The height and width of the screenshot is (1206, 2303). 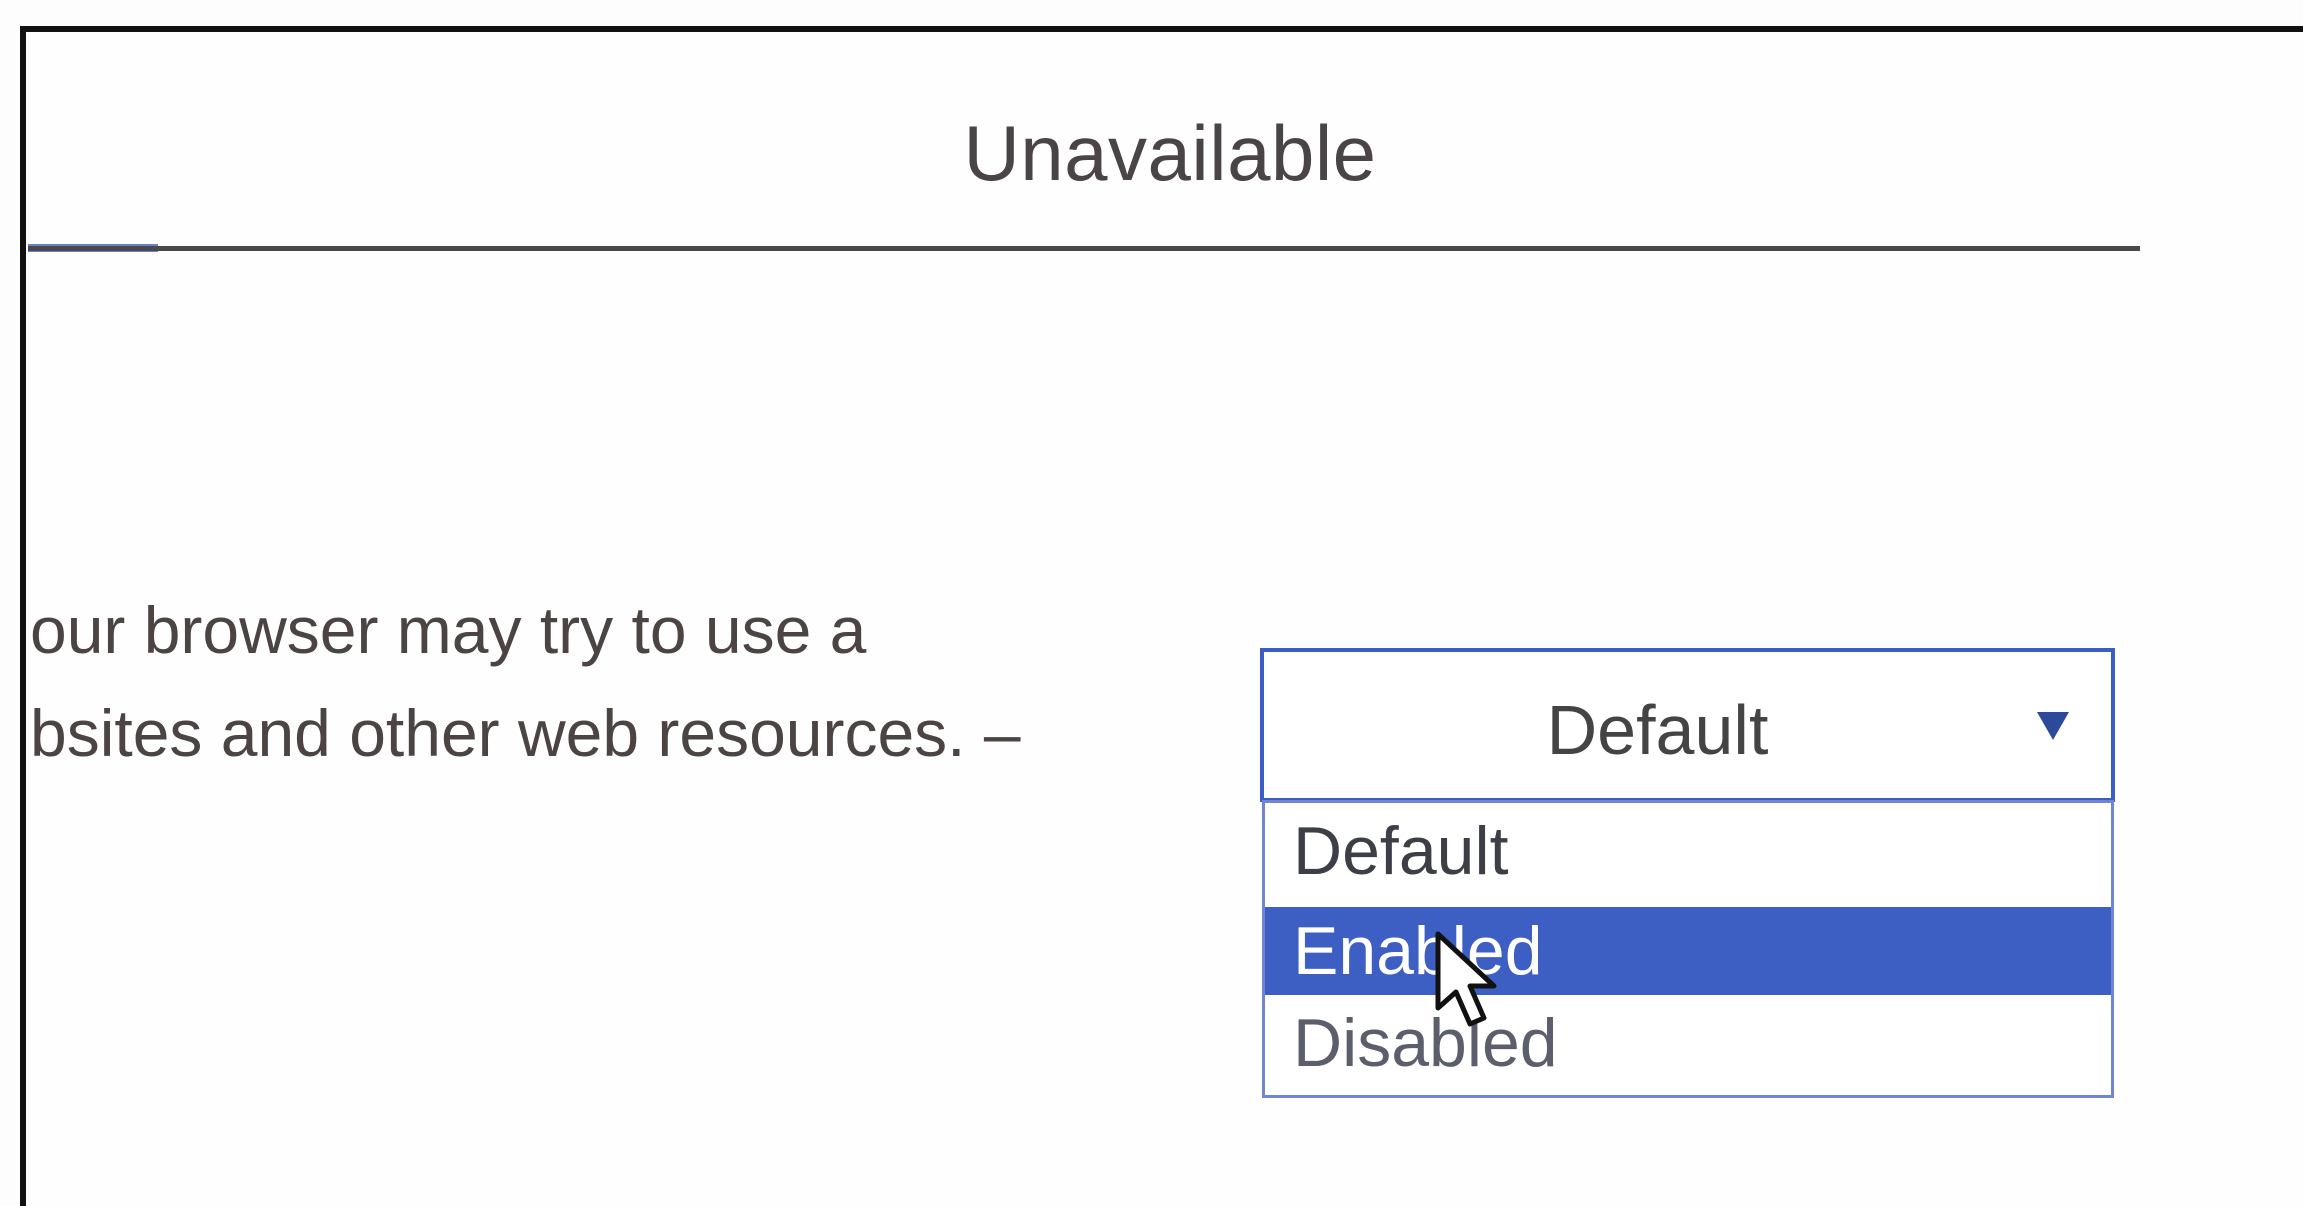 What do you see at coordinates (1657, 730) in the screenshot?
I see `select-current-value: Default` at bounding box center [1657, 730].